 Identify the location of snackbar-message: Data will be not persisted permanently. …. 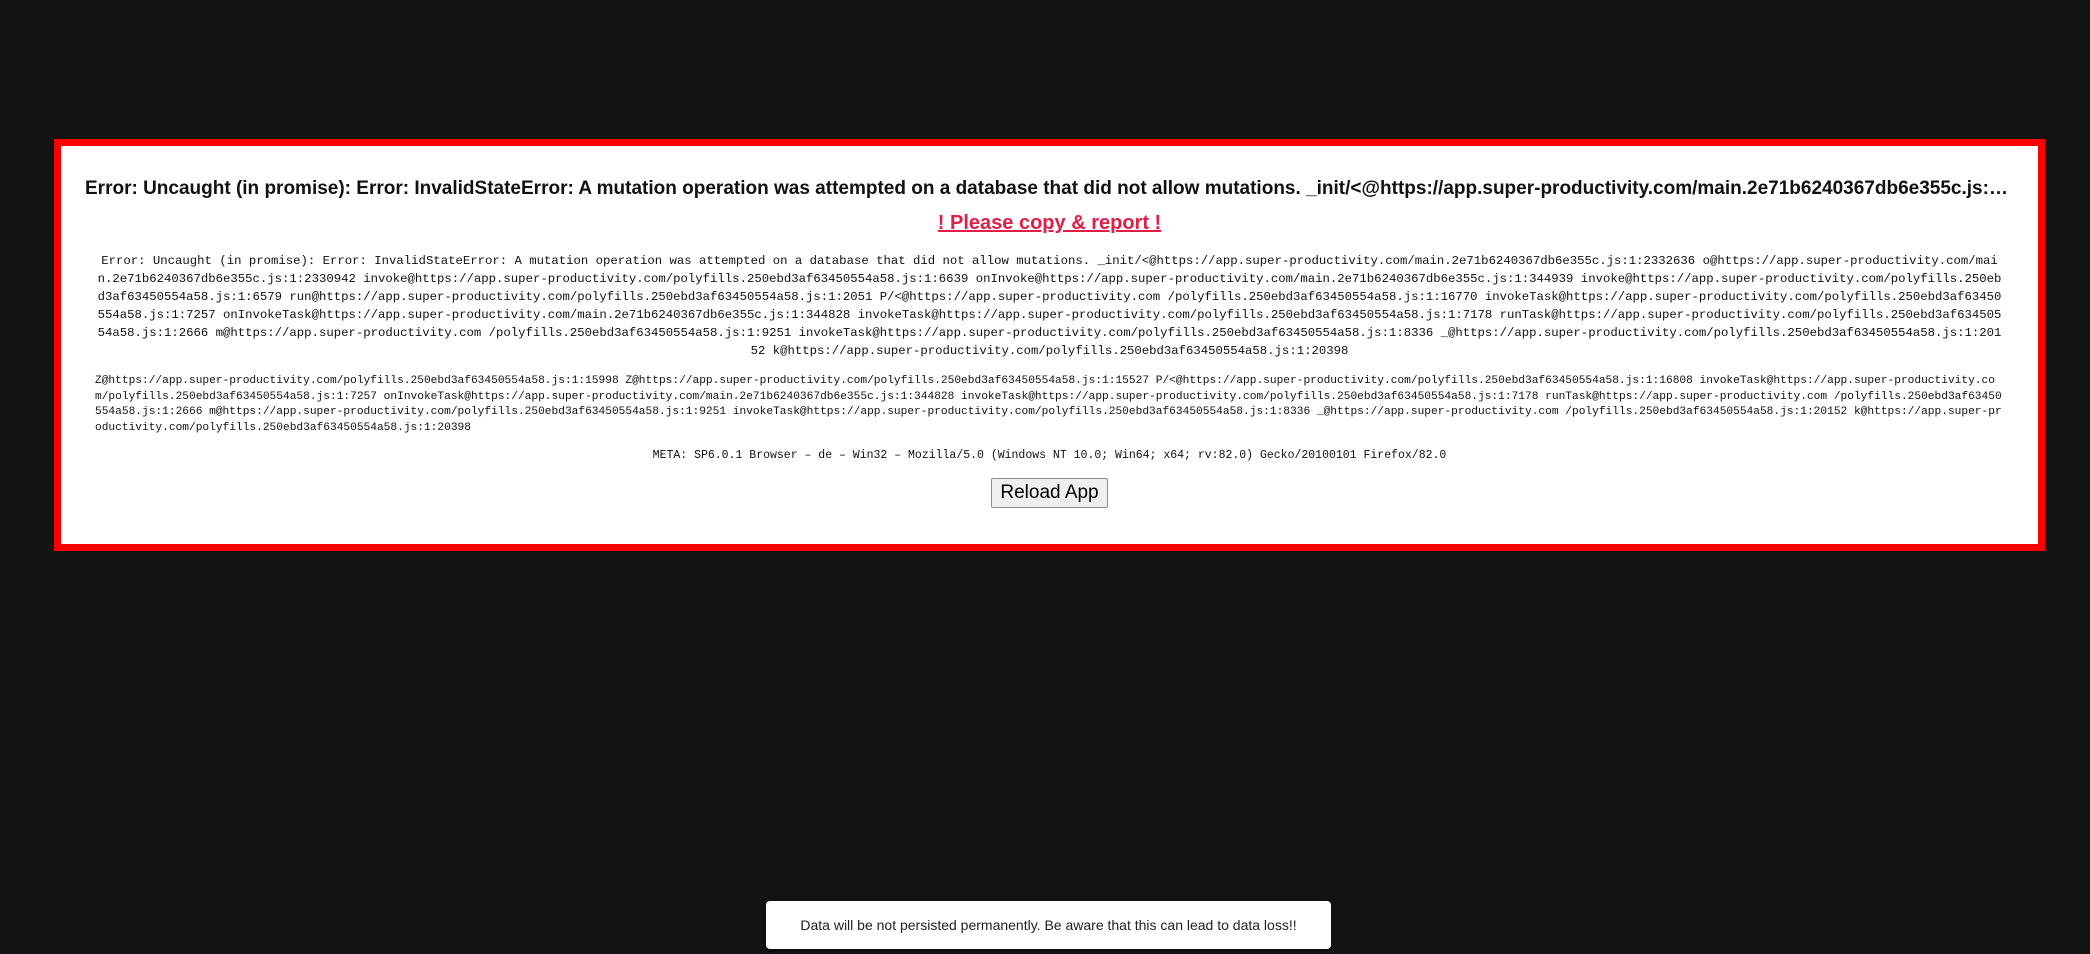
(1048, 925).